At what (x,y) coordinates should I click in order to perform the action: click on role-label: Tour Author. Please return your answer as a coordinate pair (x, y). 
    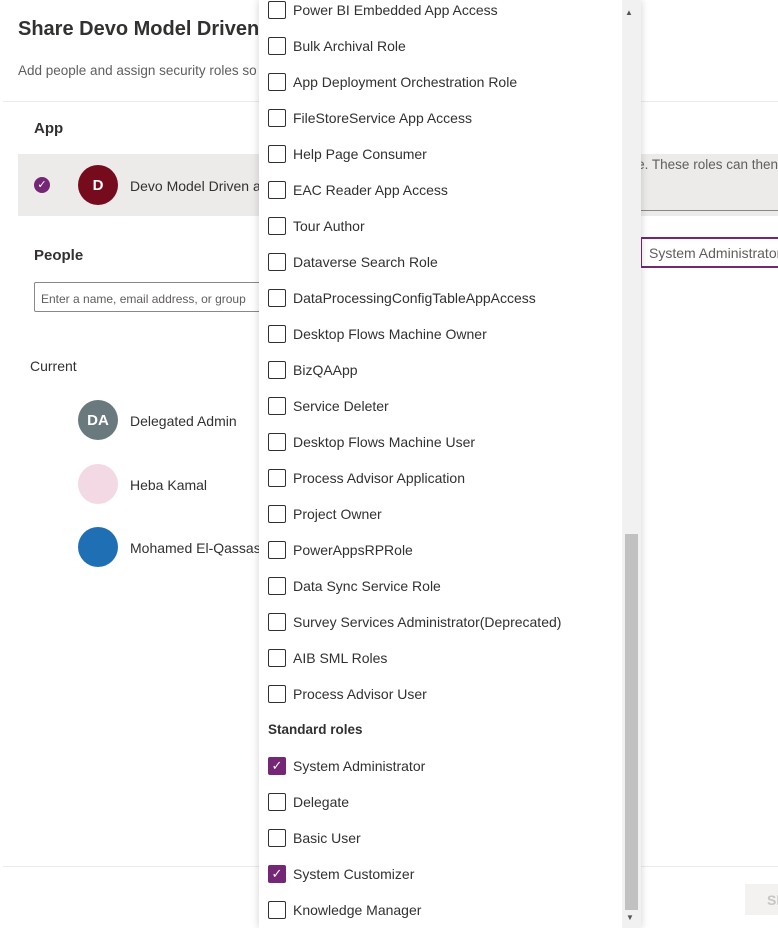
    Looking at the image, I should click on (329, 226).